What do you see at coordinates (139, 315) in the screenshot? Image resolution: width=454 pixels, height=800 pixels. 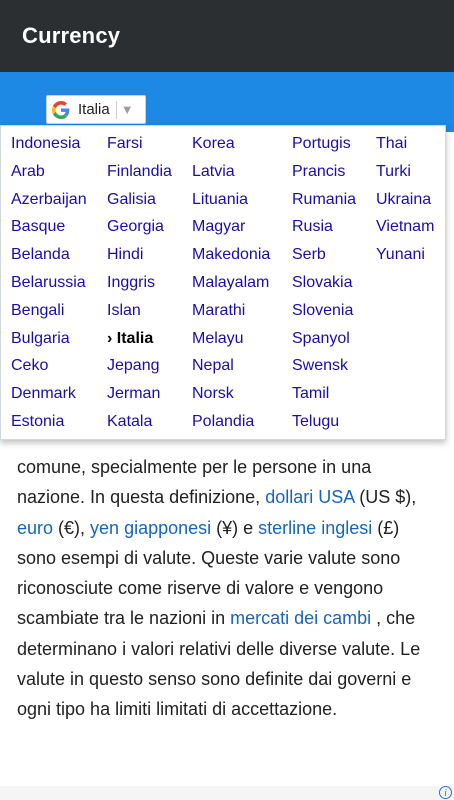 I see `language-option: Islan` at bounding box center [139, 315].